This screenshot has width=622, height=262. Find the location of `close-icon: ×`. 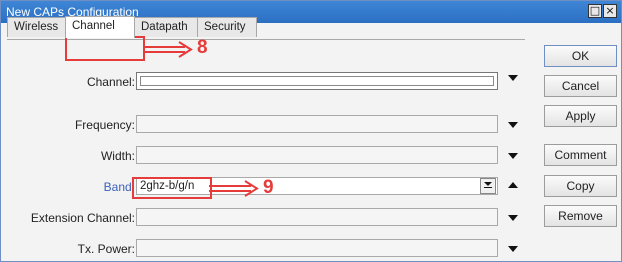

close-icon: × is located at coordinates (610, 11).